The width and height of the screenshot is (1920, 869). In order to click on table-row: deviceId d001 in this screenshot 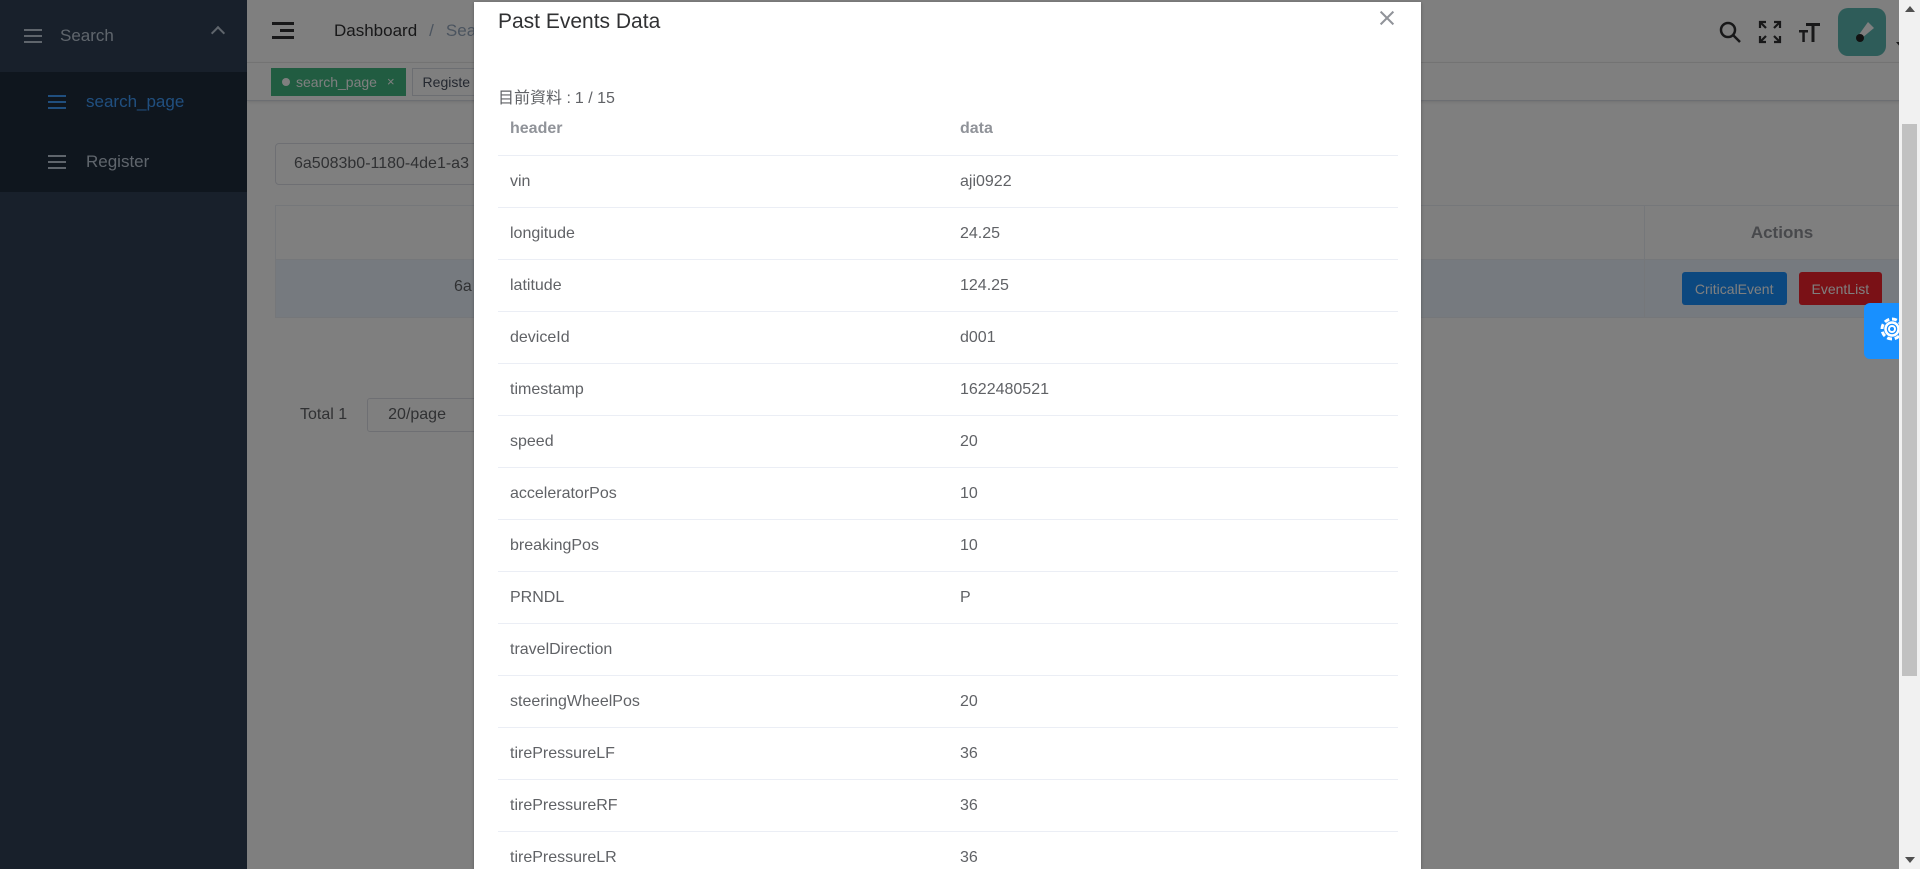, I will do `click(948, 338)`.